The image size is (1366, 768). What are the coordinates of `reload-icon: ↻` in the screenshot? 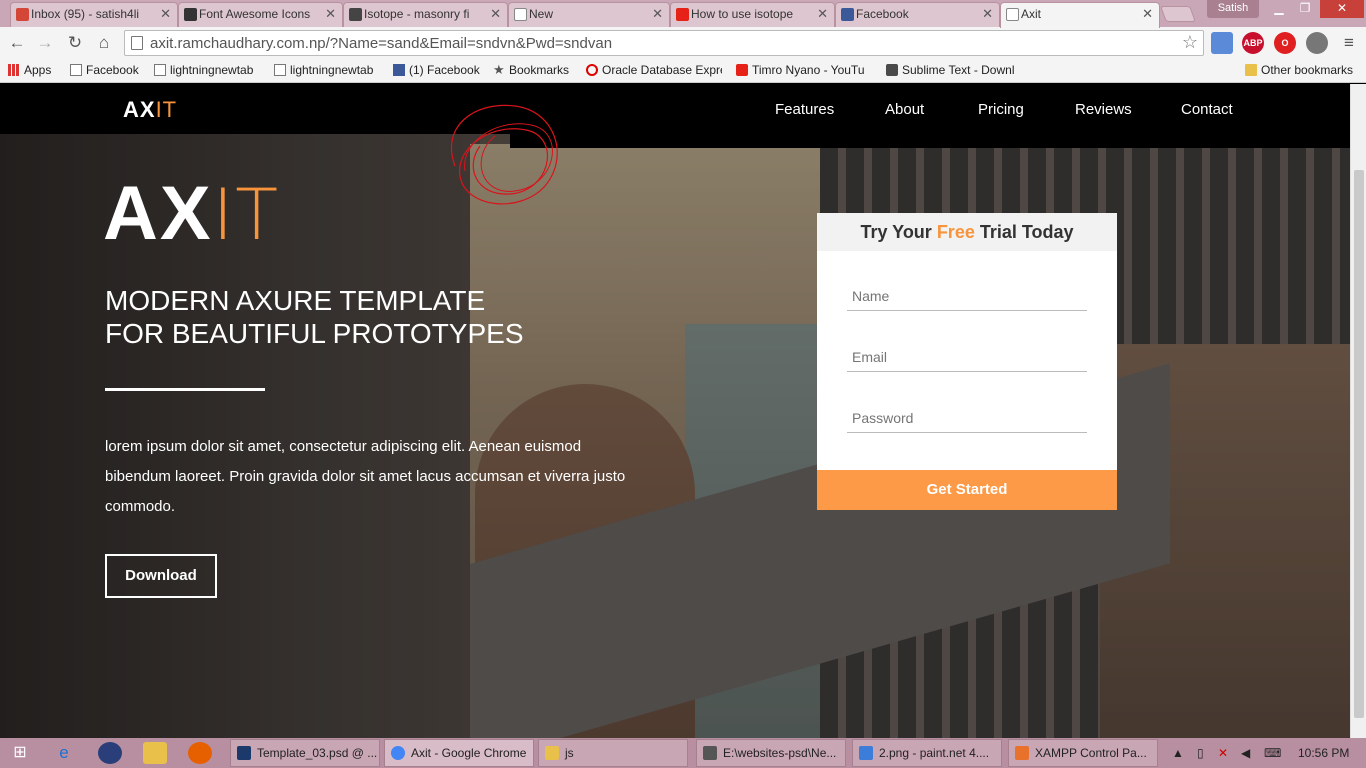 It's located at (75, 43).